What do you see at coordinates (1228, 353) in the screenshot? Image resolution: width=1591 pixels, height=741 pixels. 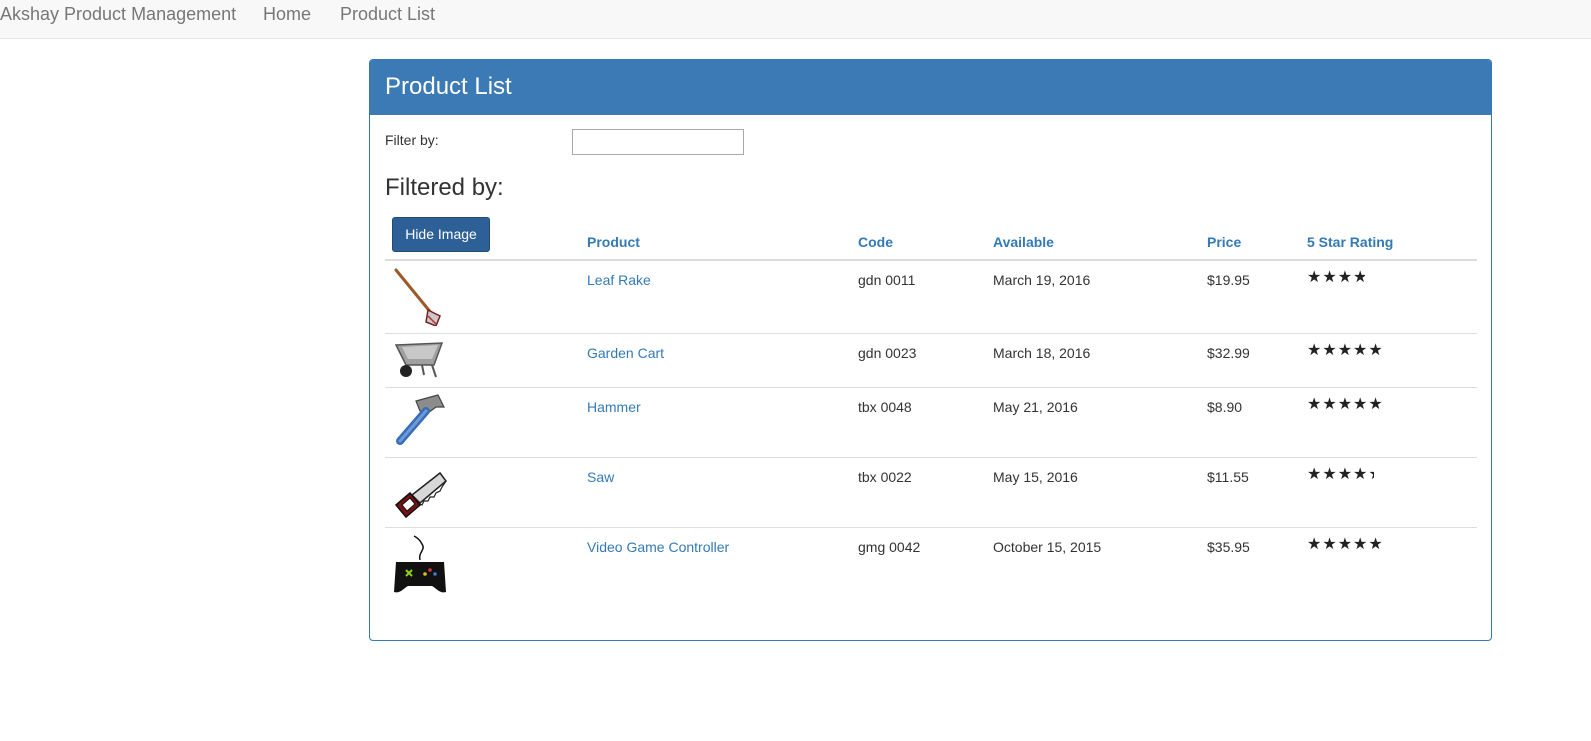 I see `product-price: $32.99` at bounding box center [1228, 353].